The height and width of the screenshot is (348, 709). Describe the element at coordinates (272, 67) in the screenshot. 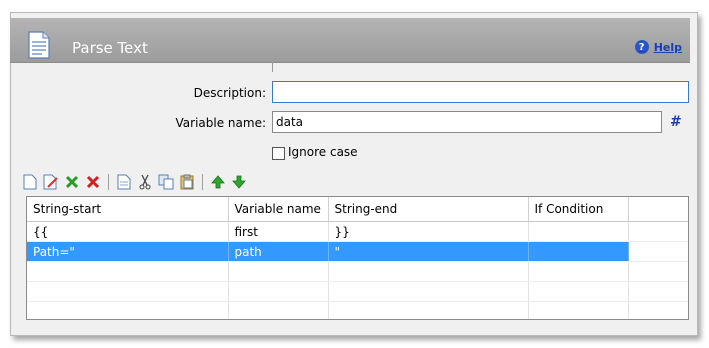

I see `divider` at that location.